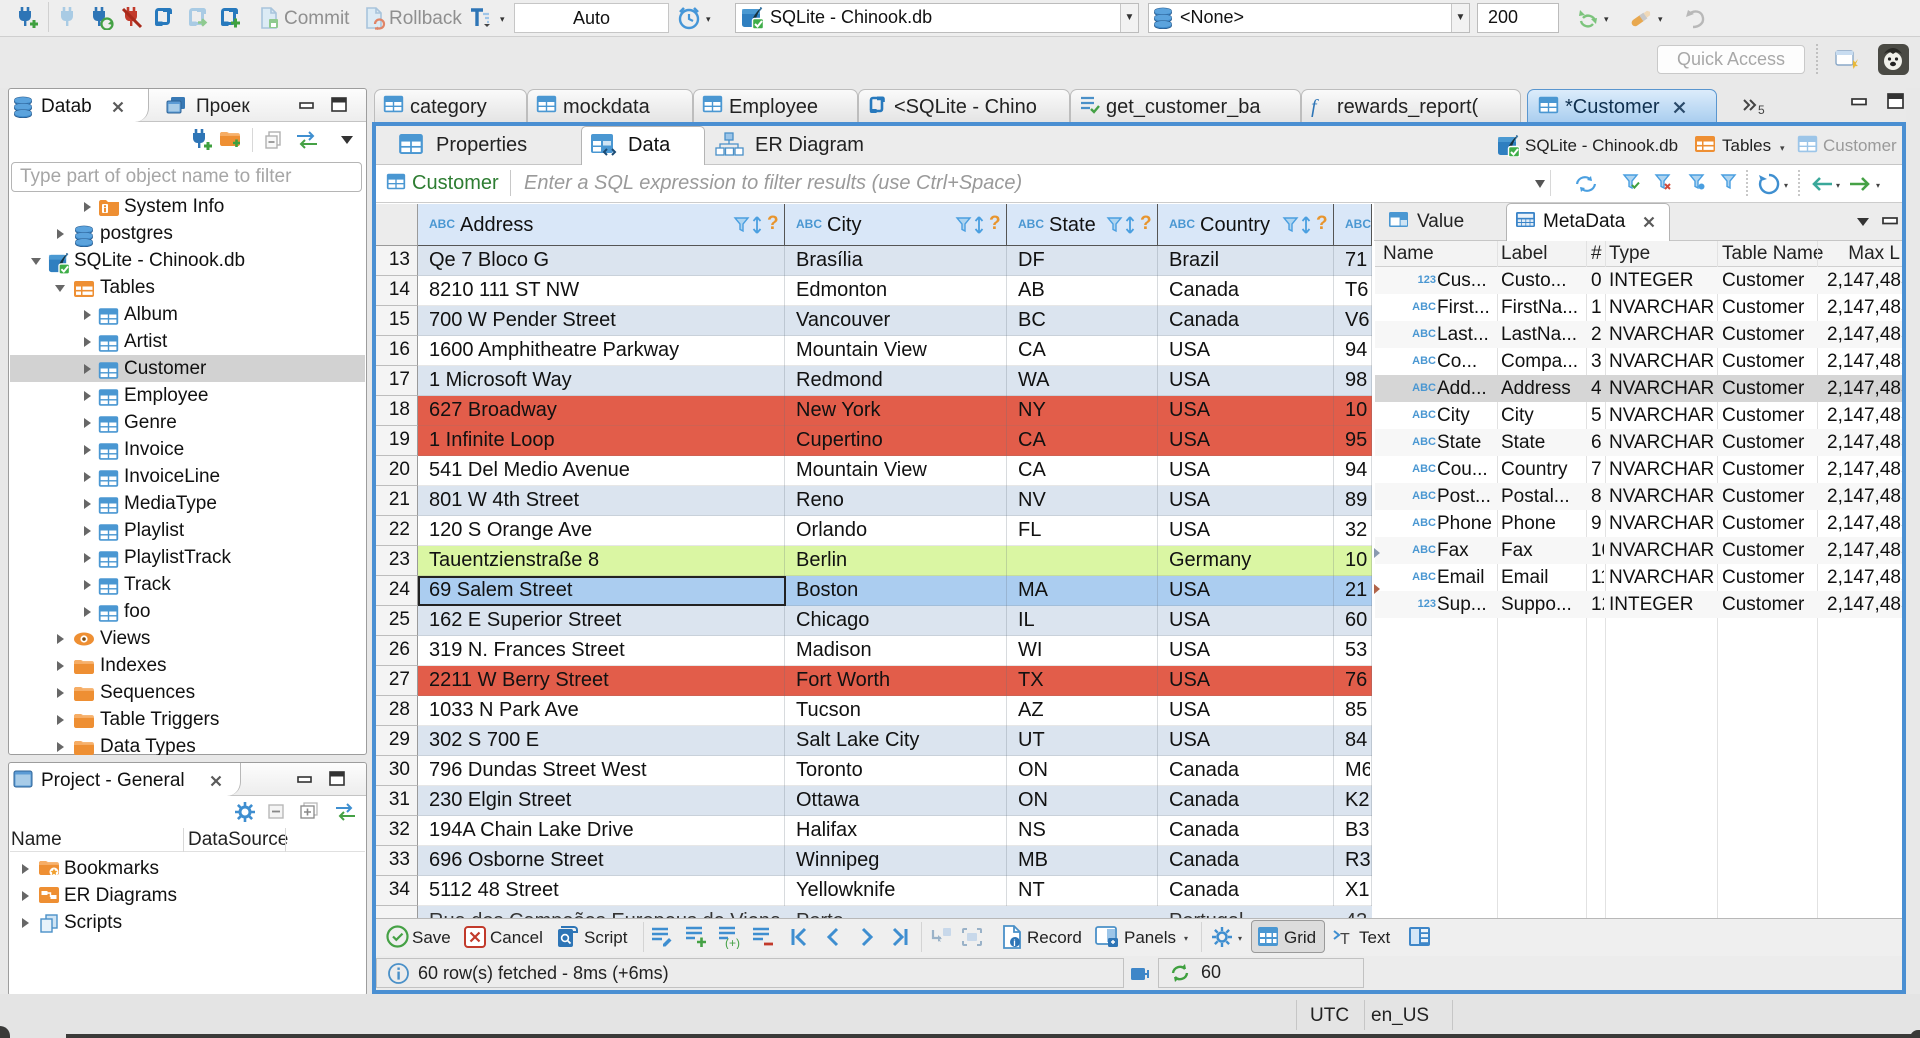 The image size is (1920, 1038). What do you see at coordinates (1345, 939) in the screenshot?
I see `svg-text: T` at bounding box center [1345, 939].